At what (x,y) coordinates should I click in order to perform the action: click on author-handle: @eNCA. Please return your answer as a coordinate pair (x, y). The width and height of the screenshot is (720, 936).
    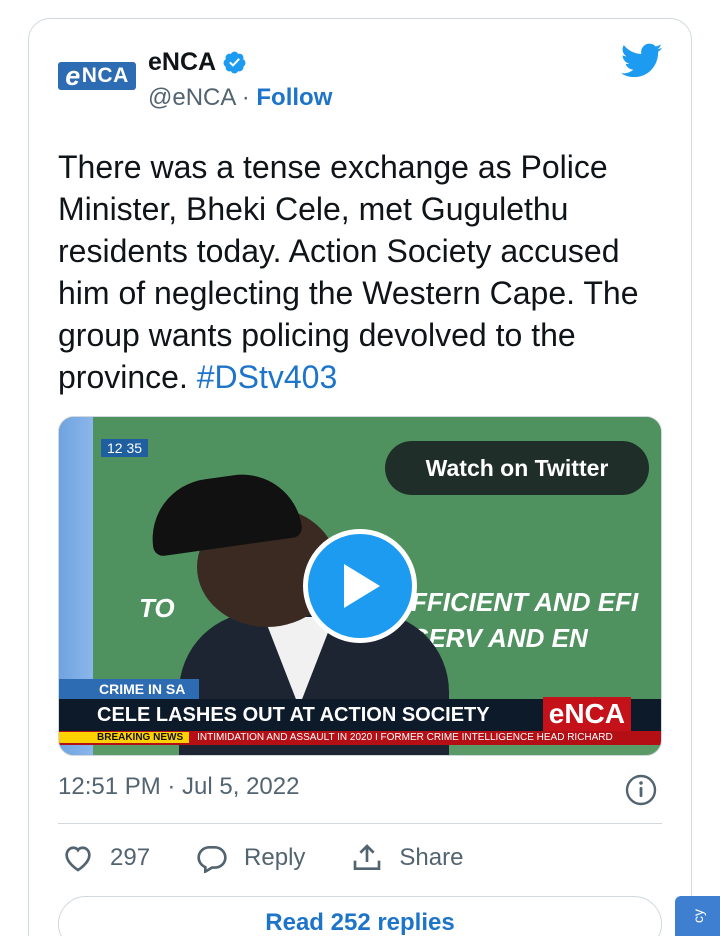
    Looking at the image, I should click on (191, 97).